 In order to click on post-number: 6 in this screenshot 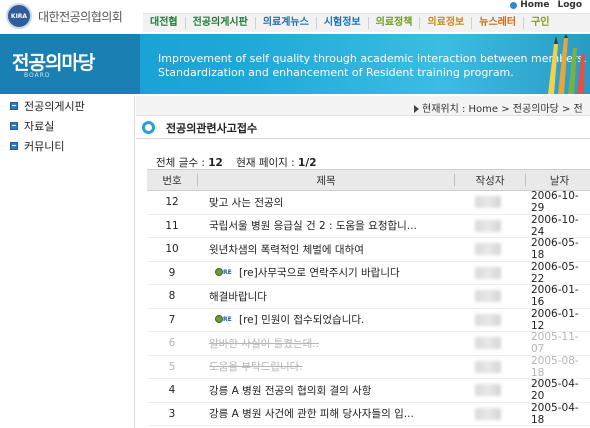, I will do `click(172, 343)`.